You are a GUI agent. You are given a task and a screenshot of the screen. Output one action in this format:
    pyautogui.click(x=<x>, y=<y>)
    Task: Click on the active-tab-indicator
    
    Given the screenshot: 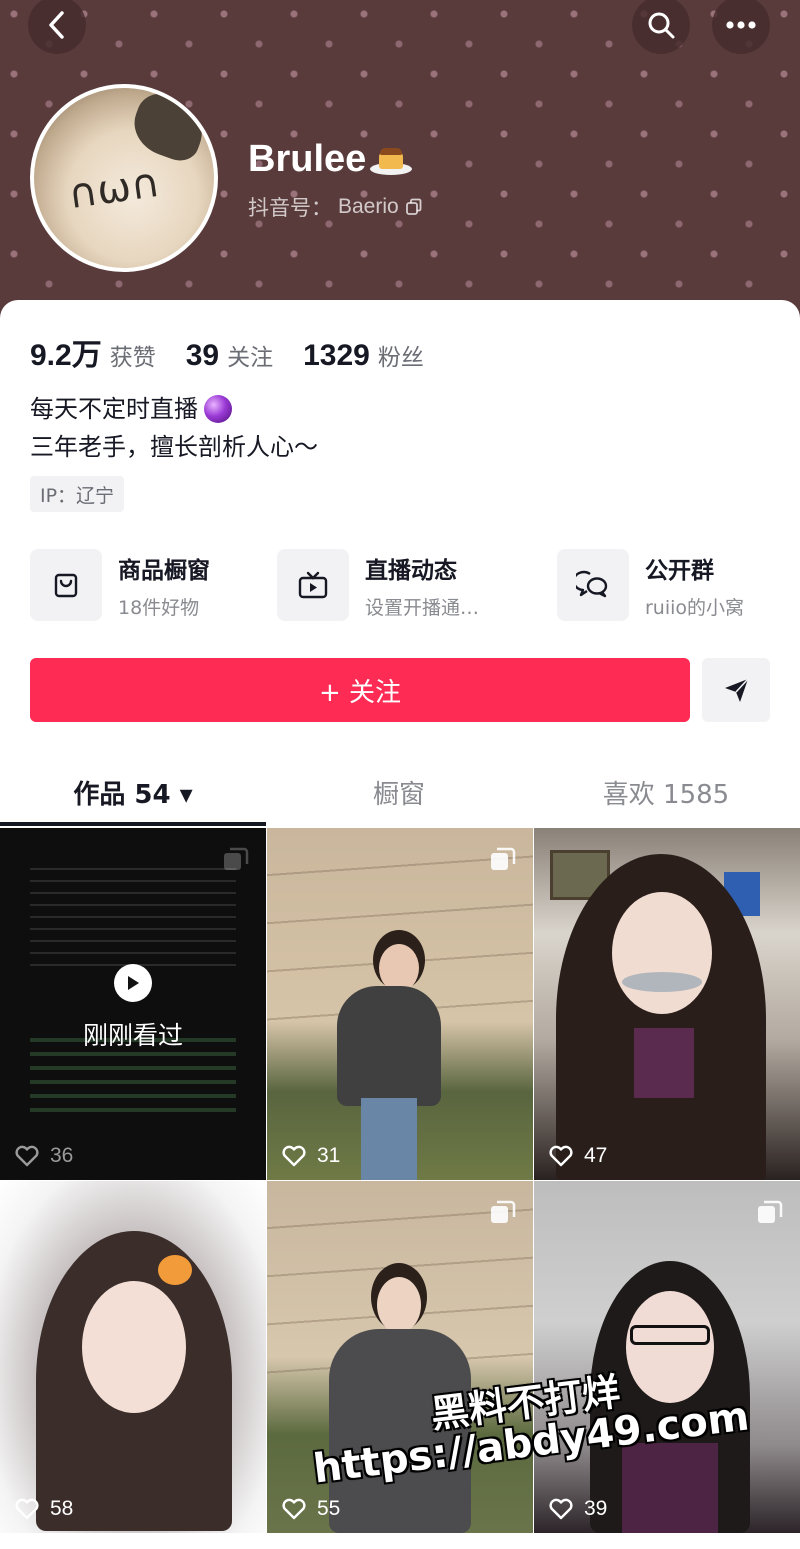 What is the action you would take?
    pyautogui.click(x=133, y=824)
    